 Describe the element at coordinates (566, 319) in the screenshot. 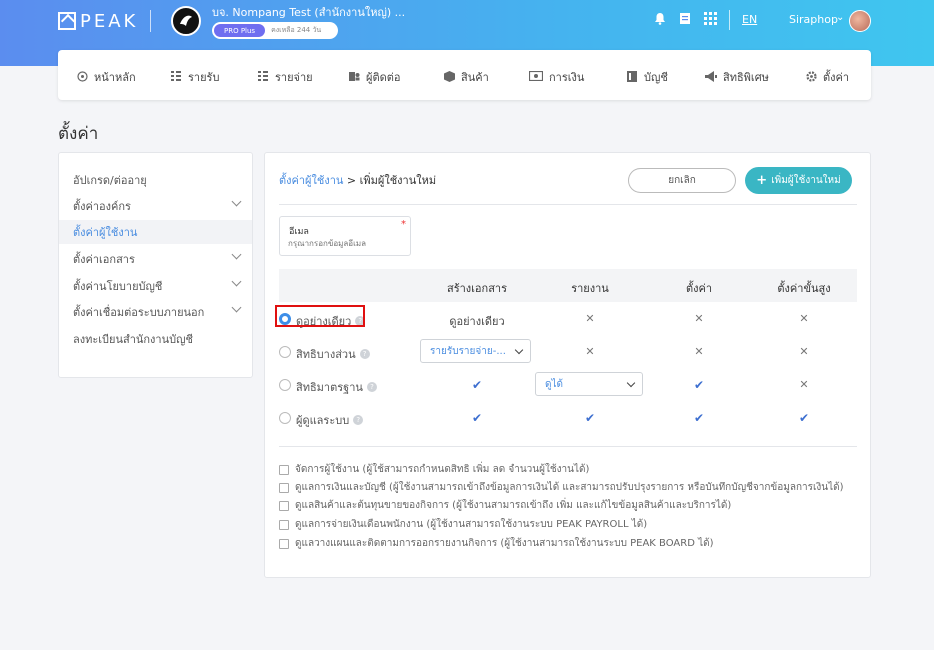

I see `permission-row-view-only: ดูอย่างเดียว? ดูอย่างเดียว ✕ ✕ ✕` at that location.